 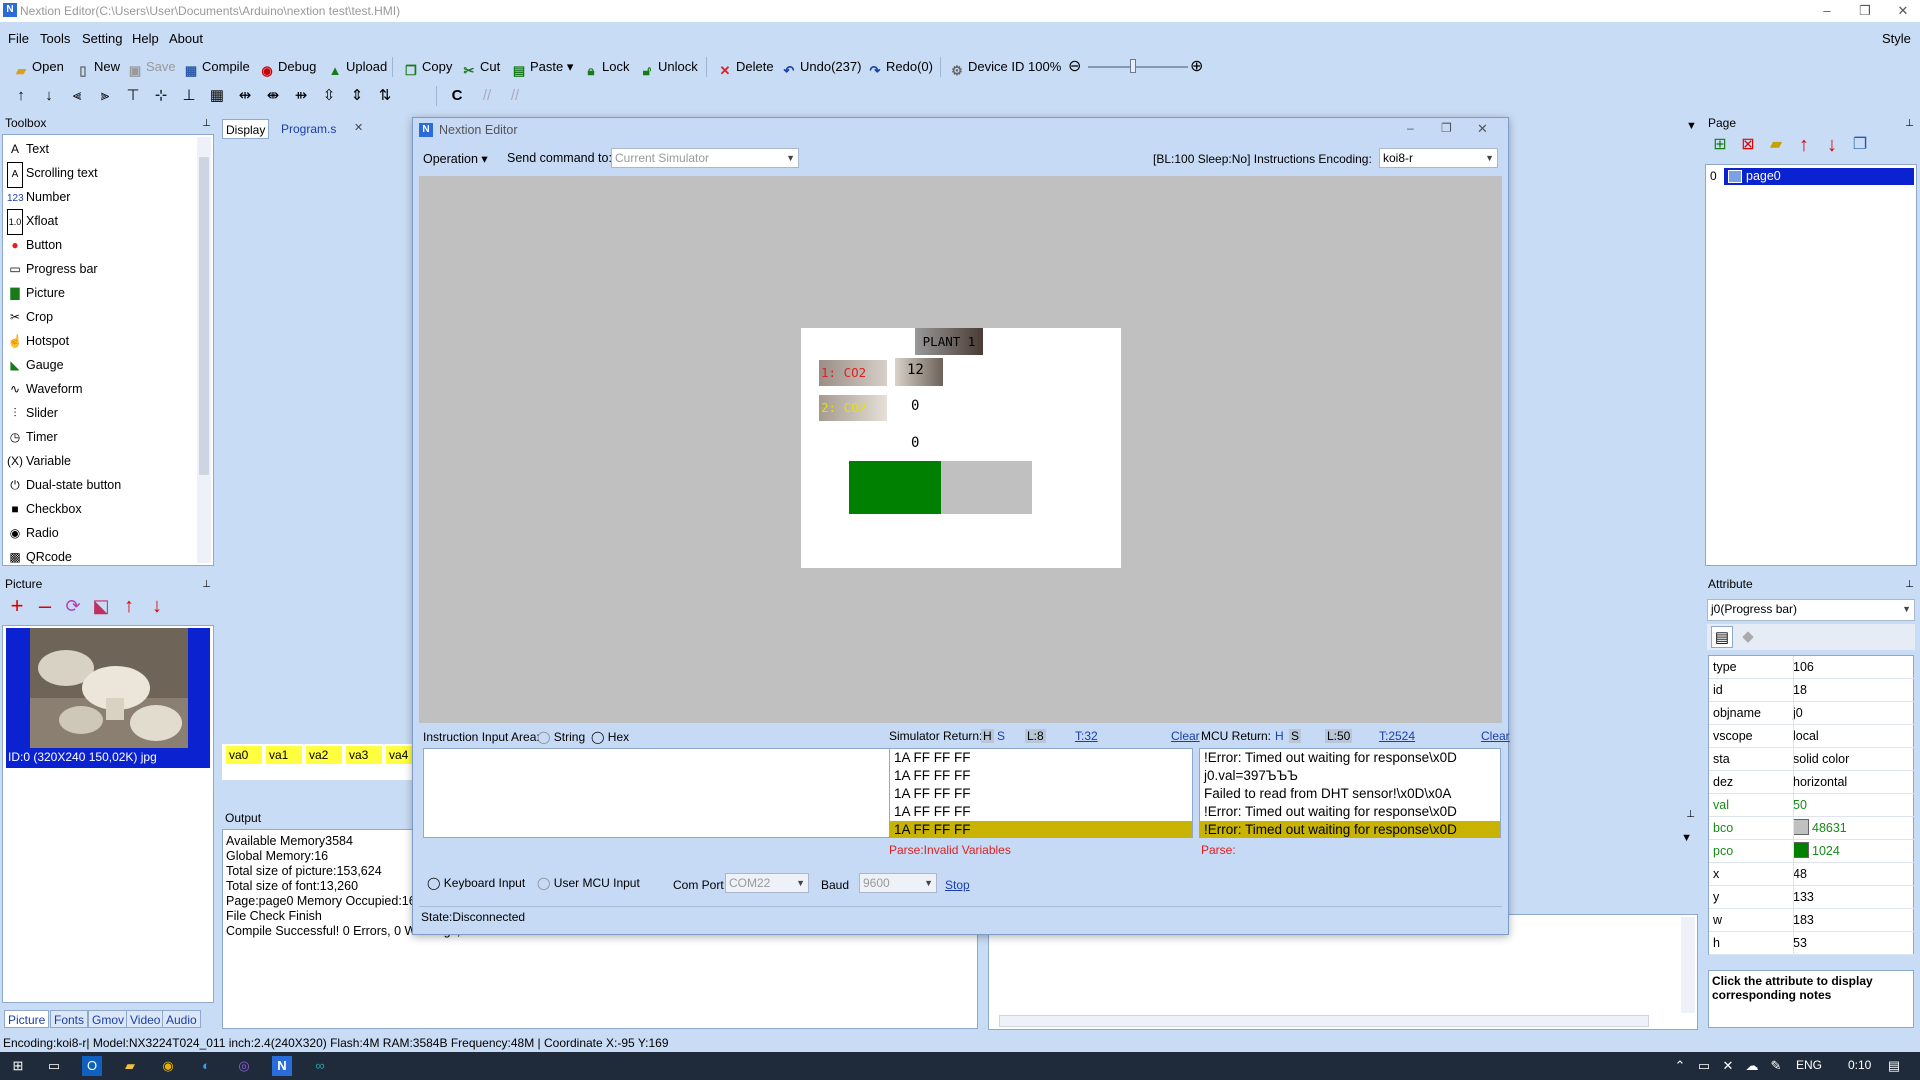 What do you see at coordinates (1811, 736) in the screenshot?
I see `attr-row-vscope: vscope local` at bounding box center [1811, 736].